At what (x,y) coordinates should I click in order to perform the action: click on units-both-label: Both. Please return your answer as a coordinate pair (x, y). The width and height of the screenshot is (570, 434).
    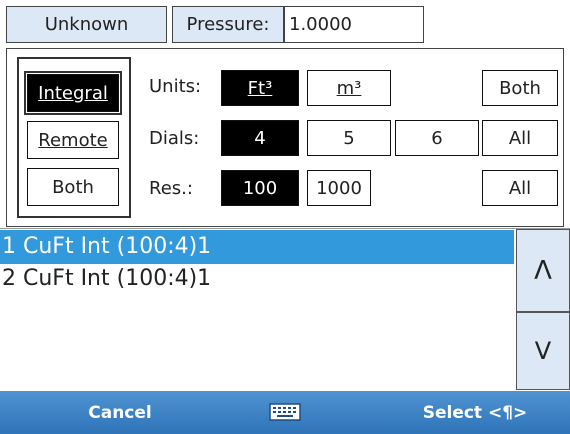
    Looking at the image, I should click on (520, 88).